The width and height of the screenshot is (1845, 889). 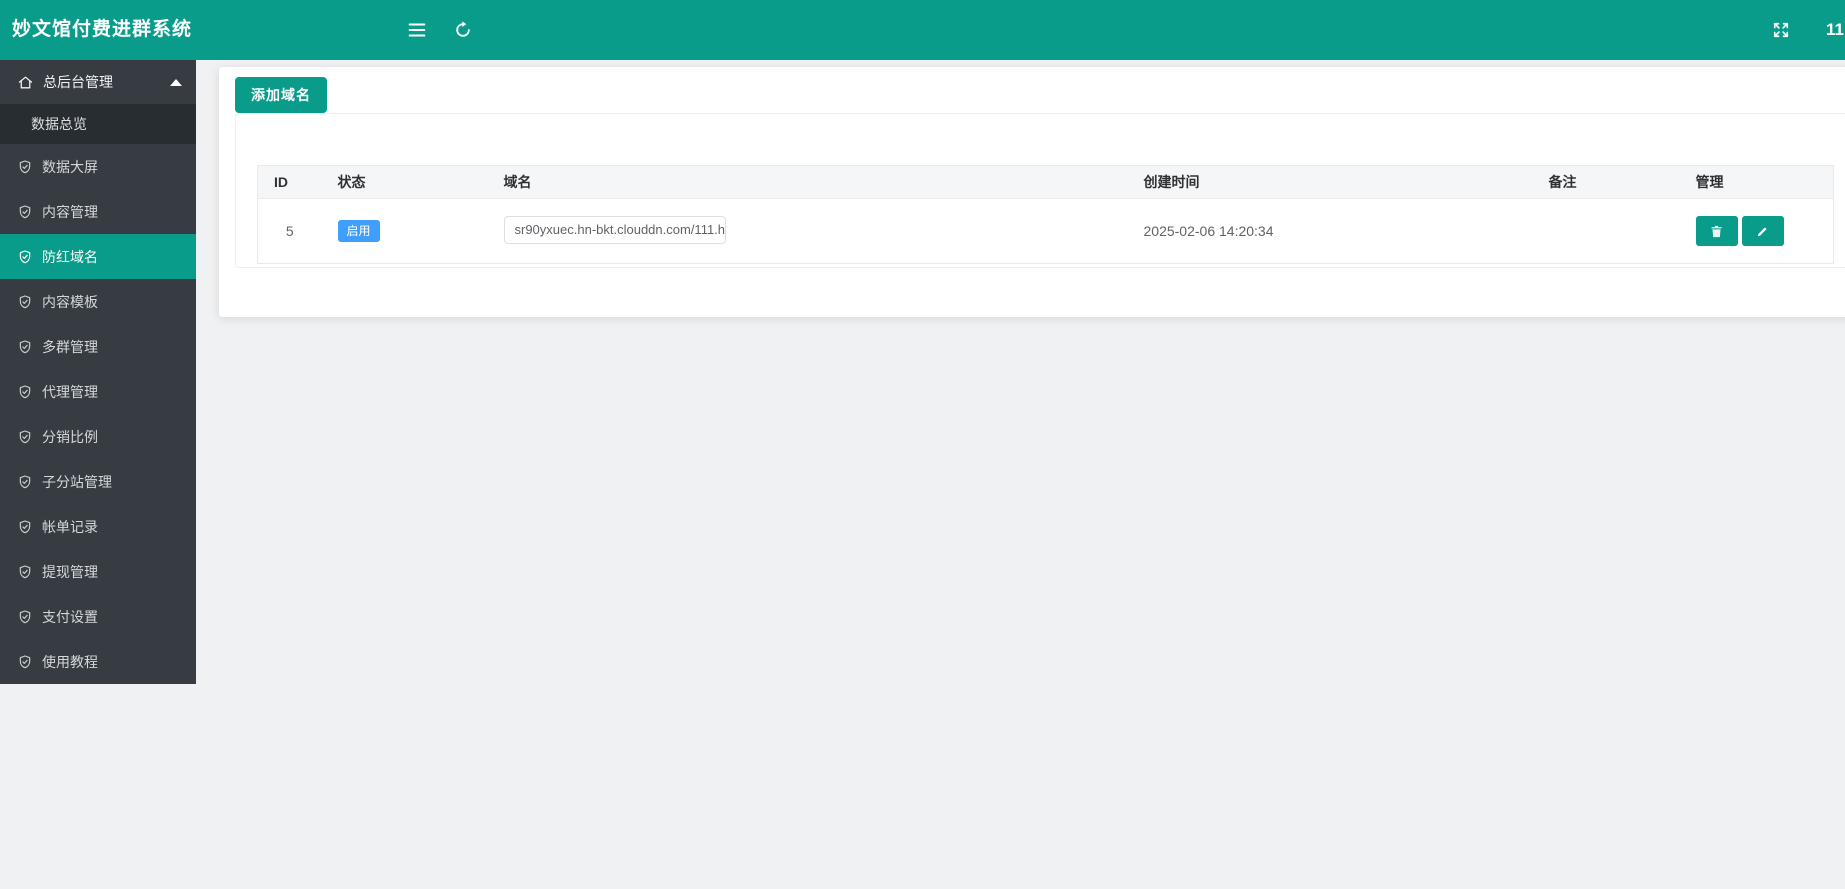 What do you see at coordinates (70, 436) in the screenshot?
I see `sidebar-item-label: 分销比例` at bounding box center [70, 436].